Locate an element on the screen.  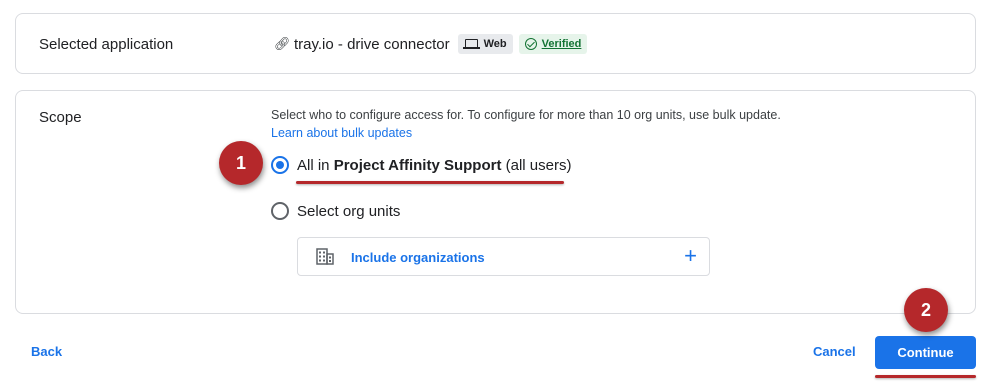
cancel-button: Cancel is located at coordinates (834, 351).